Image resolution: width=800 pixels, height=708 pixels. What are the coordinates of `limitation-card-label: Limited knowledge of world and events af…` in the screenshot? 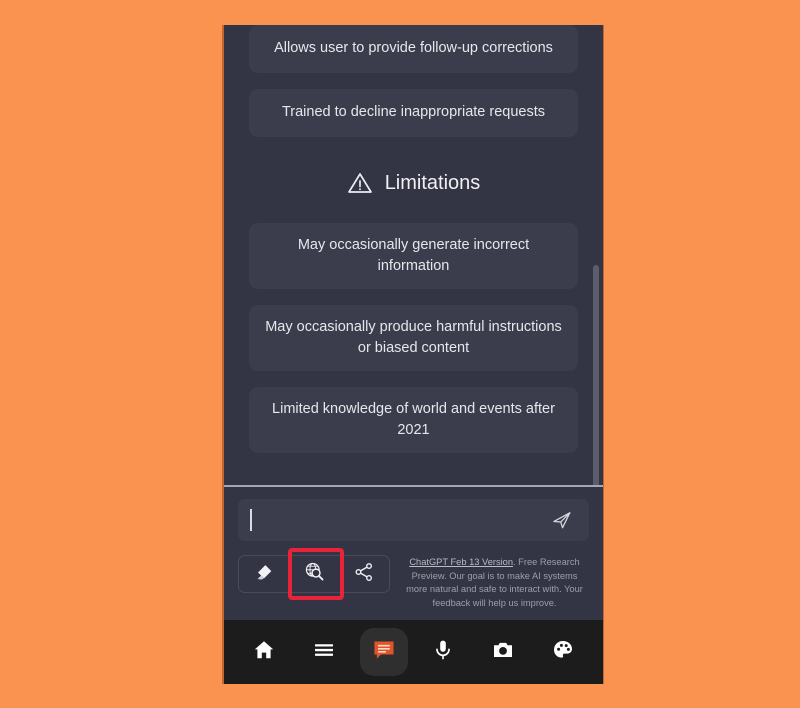 It's located at (413, 419).